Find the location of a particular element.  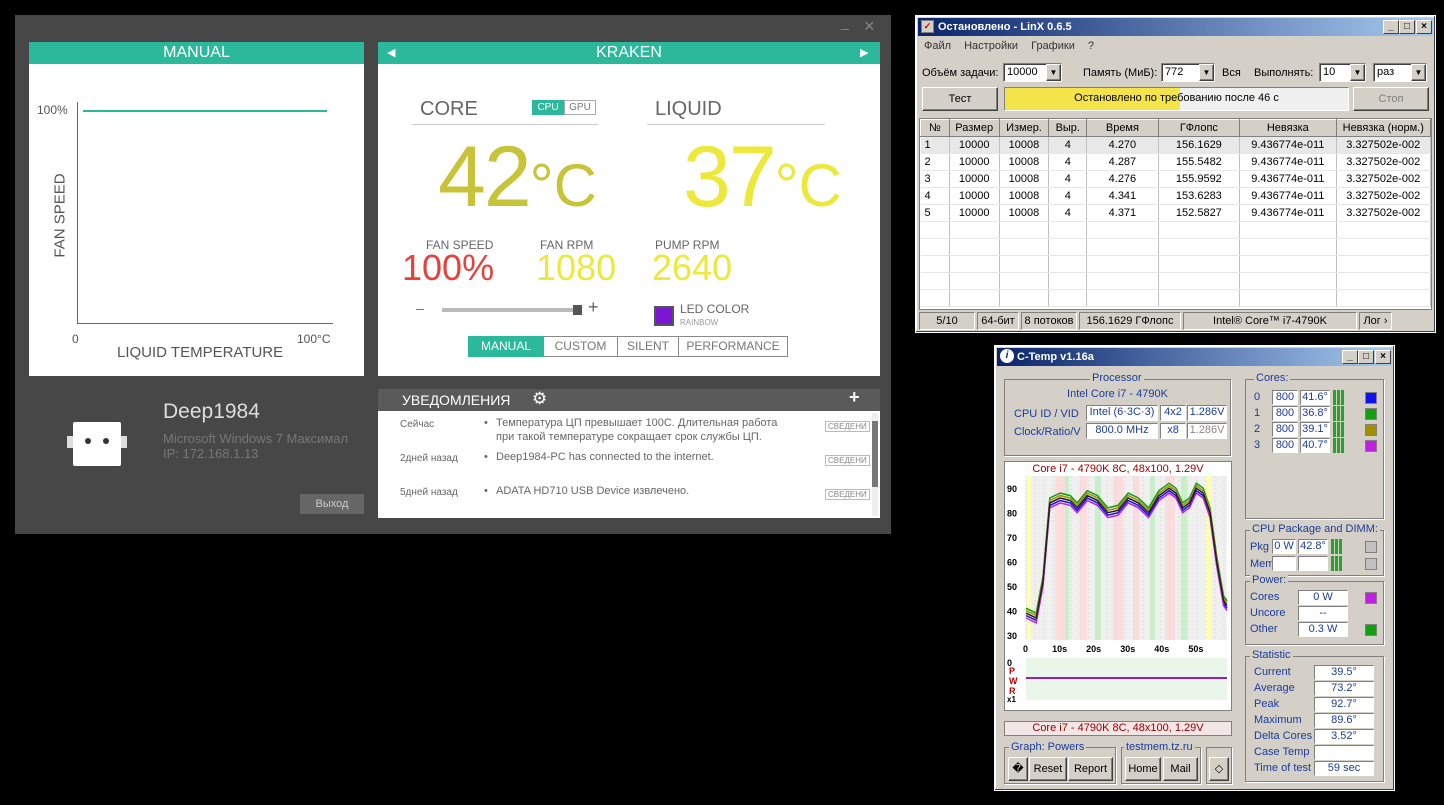

fan-curve-line is located at coordinates (205, 111).